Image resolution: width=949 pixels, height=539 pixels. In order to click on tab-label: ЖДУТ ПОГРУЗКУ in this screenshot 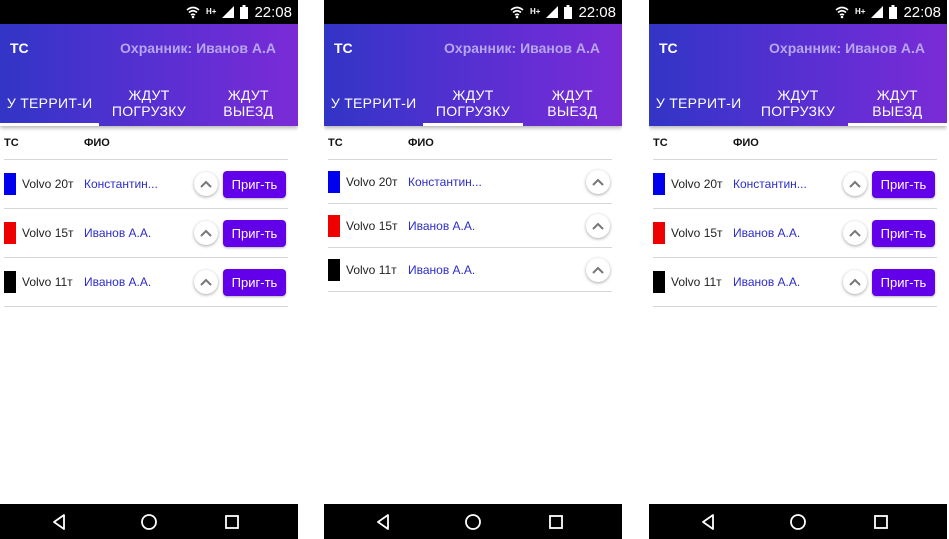, I will do `click(798, 102)`.